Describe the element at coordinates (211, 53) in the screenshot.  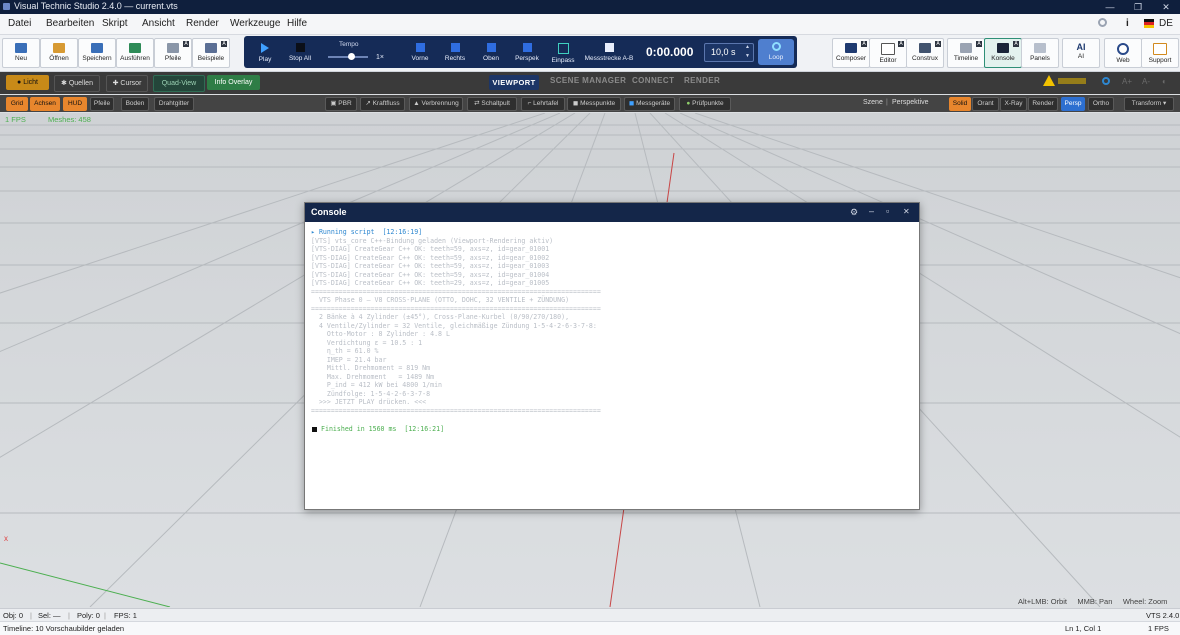
I see `examples-button: Beispiele A` at that location.